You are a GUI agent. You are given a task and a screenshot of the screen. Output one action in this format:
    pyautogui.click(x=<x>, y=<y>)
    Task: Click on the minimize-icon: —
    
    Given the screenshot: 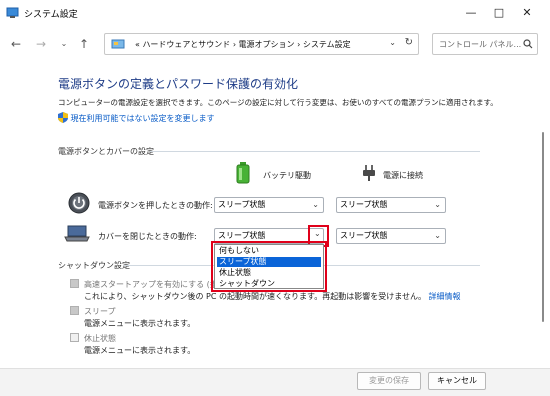 What is the action you would take?
    pyautogui.click(x=471, y=13)
    